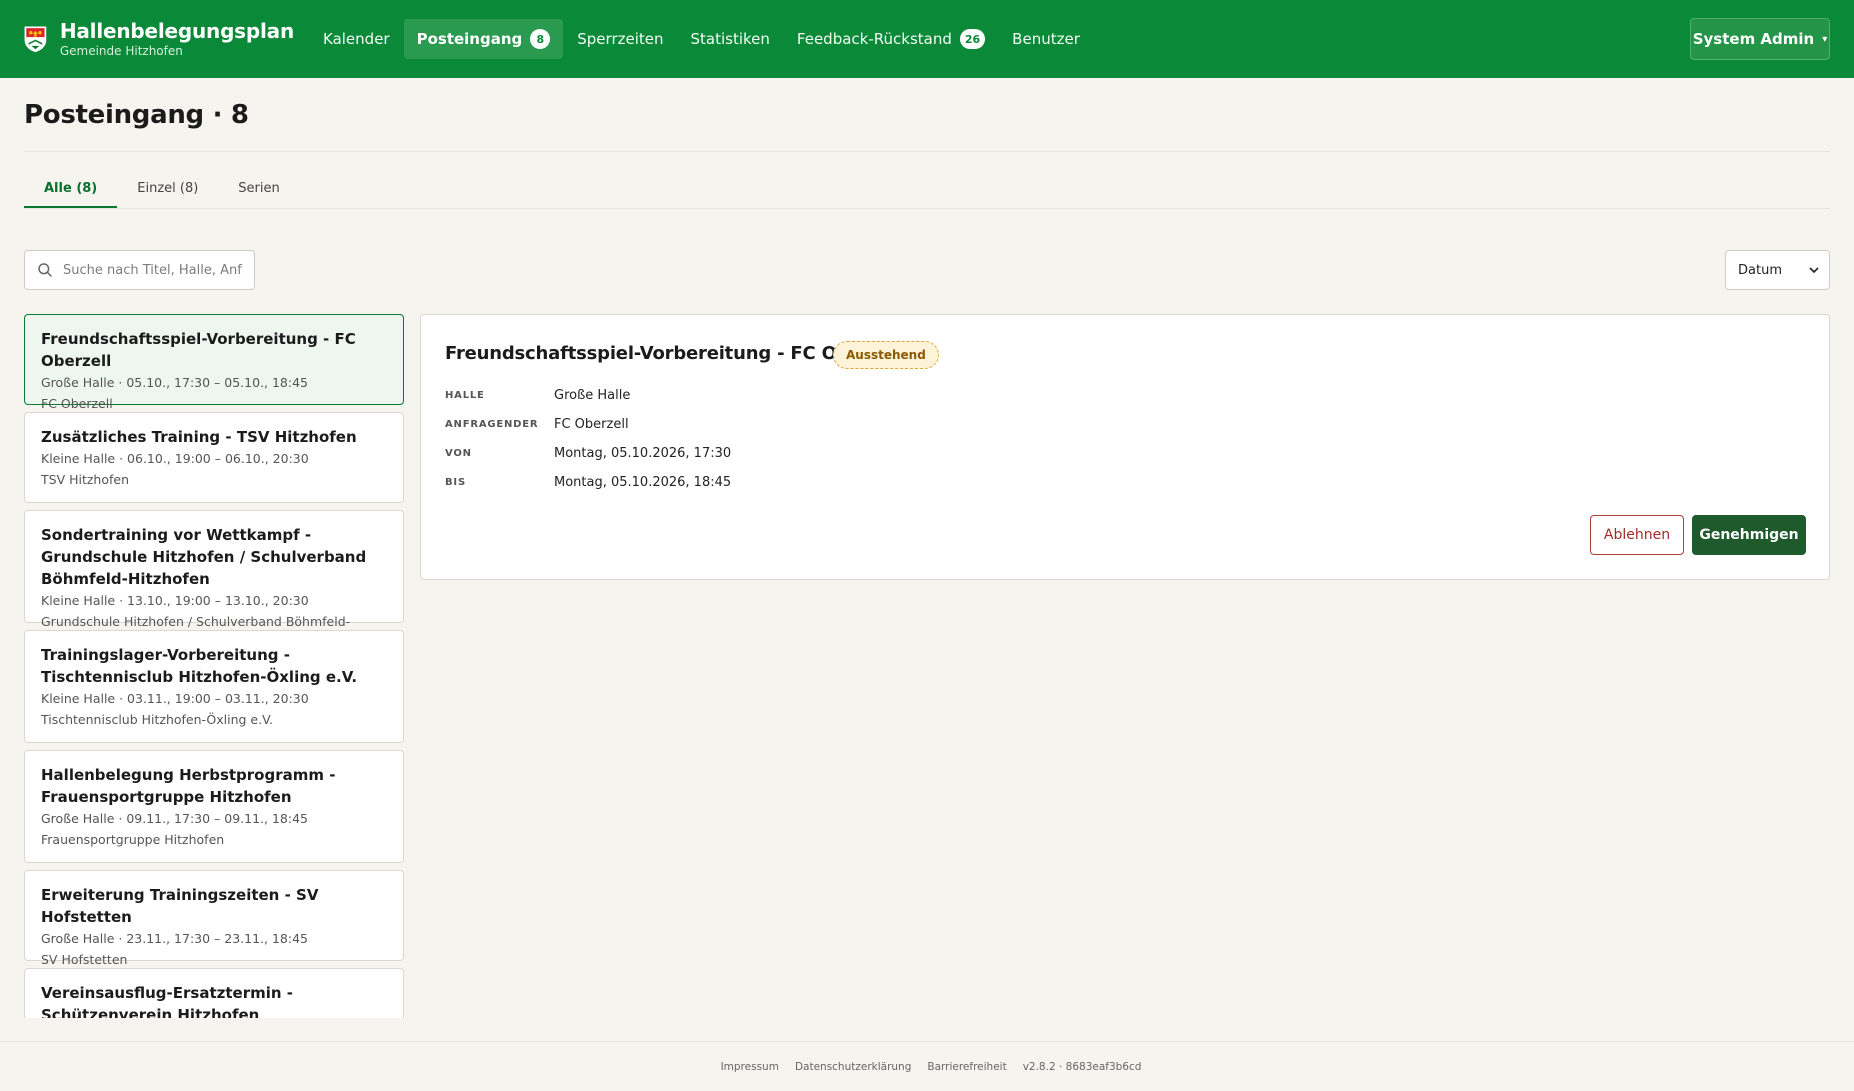 The height and width of the screenshot is (1091, 1854). What do you see at coordinates (157, 719) in the screenshot?
I see `request-organization: Tischtennisclub Hitzhofen-Öxling e.V.` at bounding box center [157, 719].